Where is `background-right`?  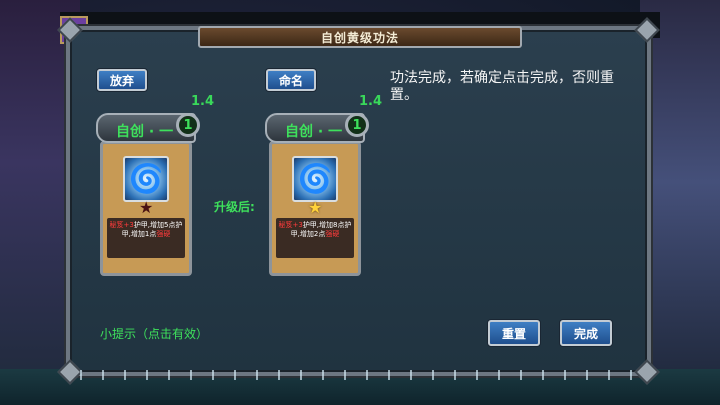
background-right is located at coordinates (680, 202).